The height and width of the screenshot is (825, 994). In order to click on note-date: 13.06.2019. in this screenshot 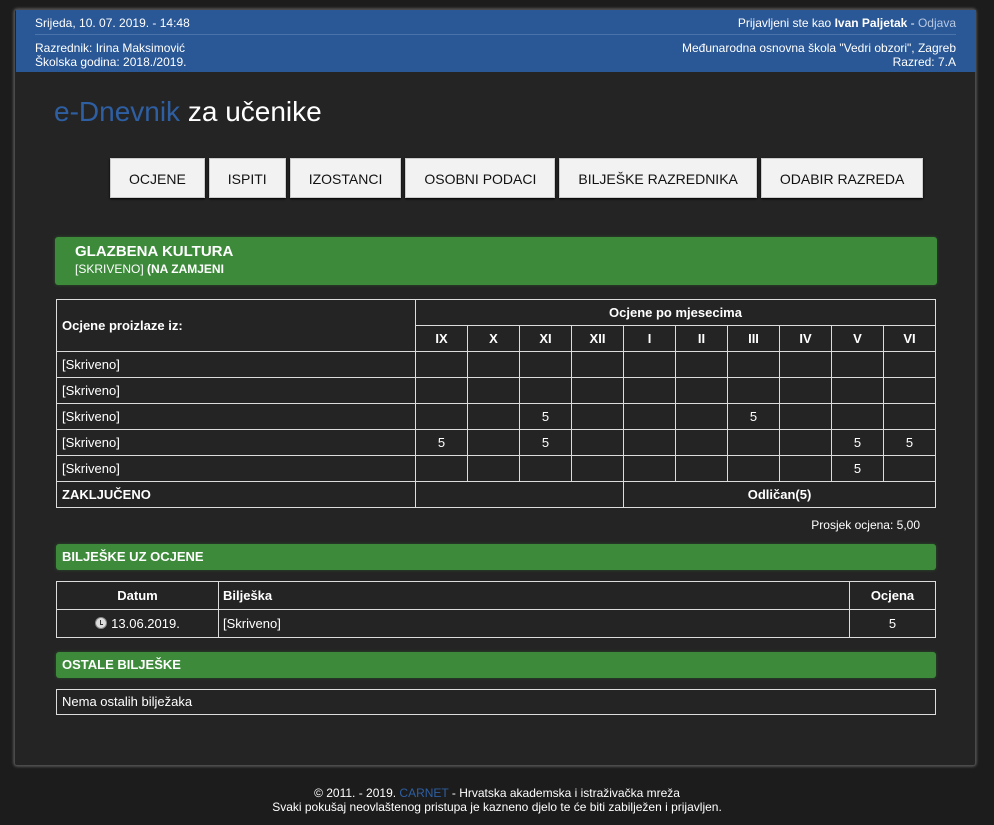, I will do `click(137, 623)`.